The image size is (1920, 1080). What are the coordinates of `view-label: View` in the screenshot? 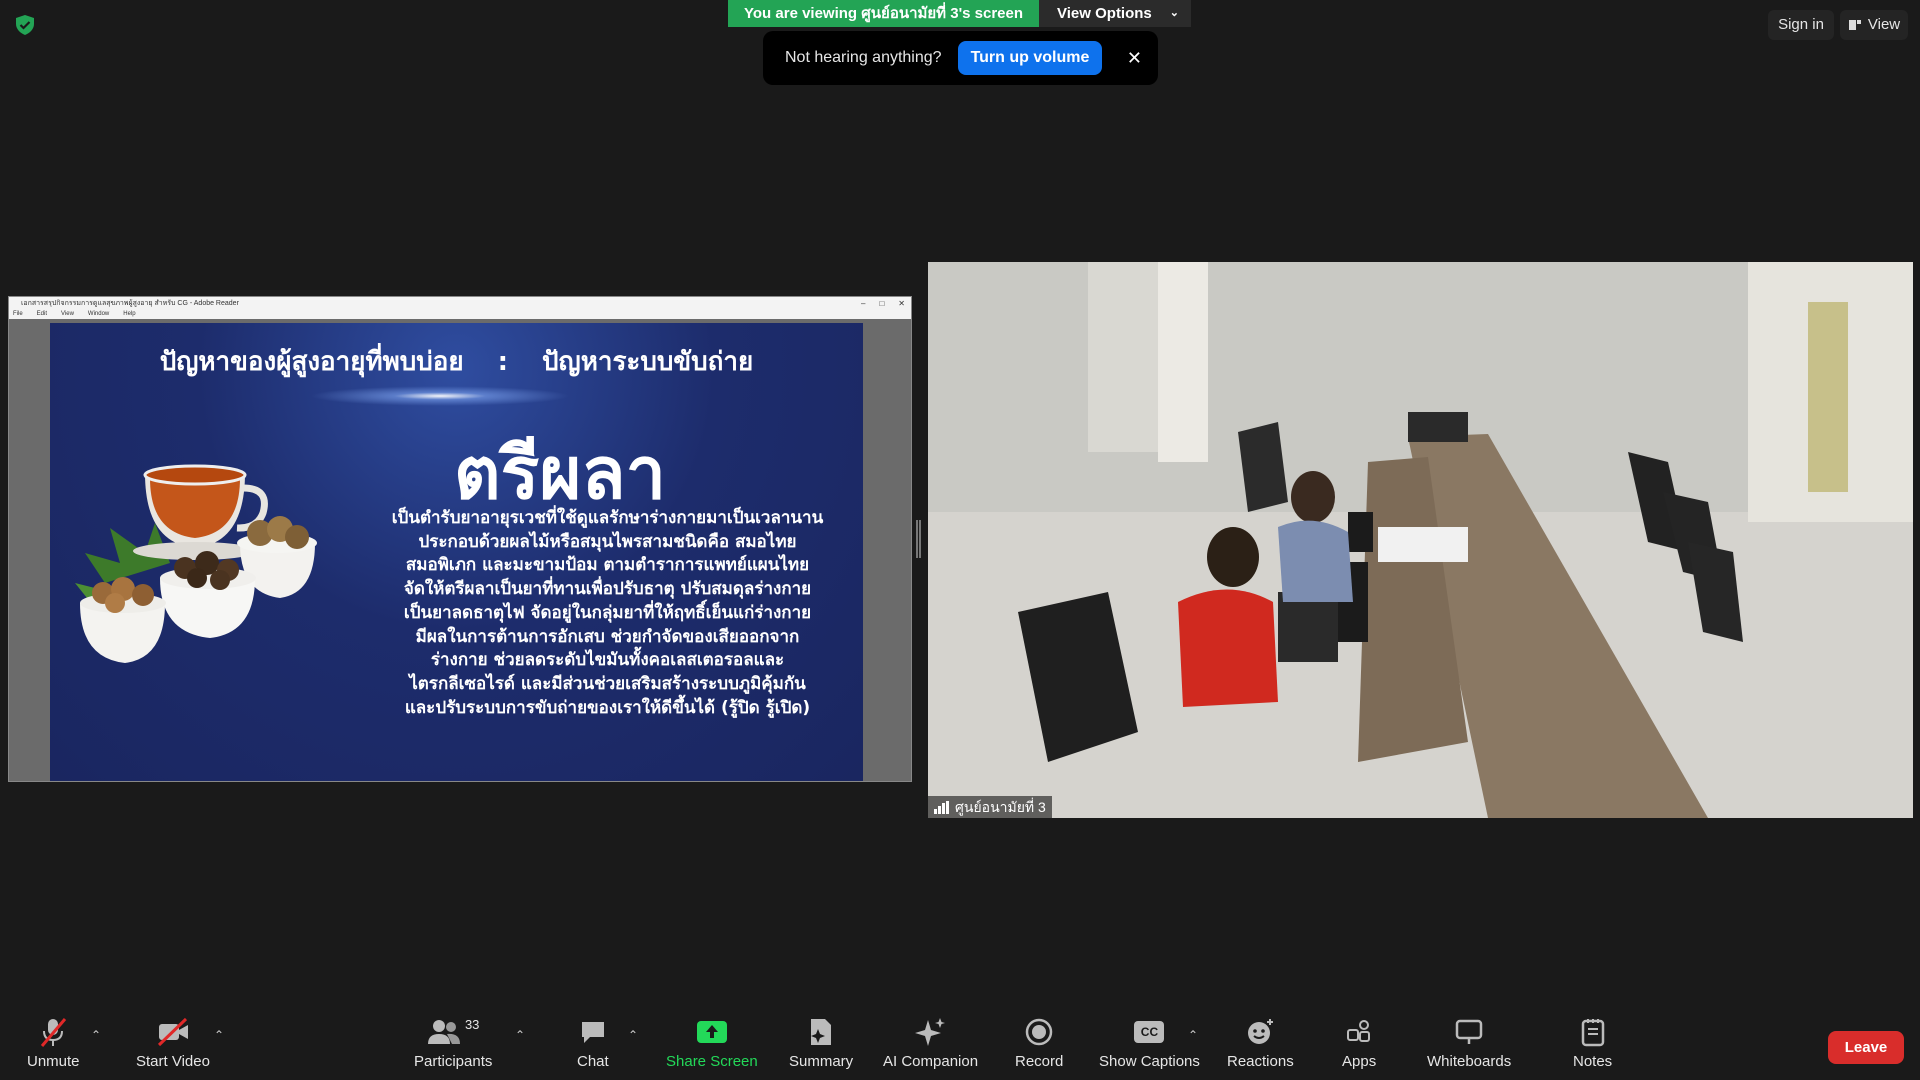 It's located at (1884, 24).